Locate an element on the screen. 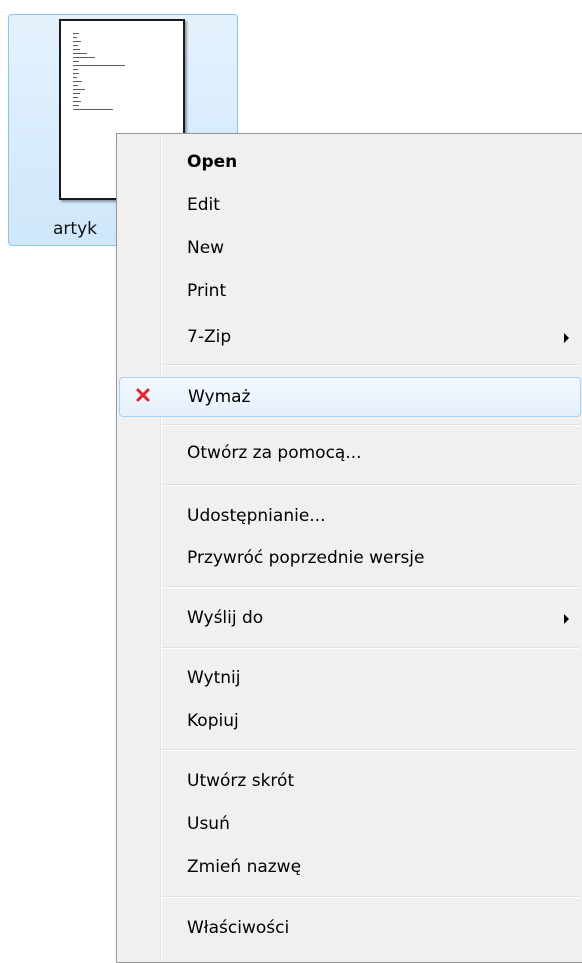 The height and width of the screenshot is (963, 582). menu-item-label: Wytnij is located at coordinates (214, 678).